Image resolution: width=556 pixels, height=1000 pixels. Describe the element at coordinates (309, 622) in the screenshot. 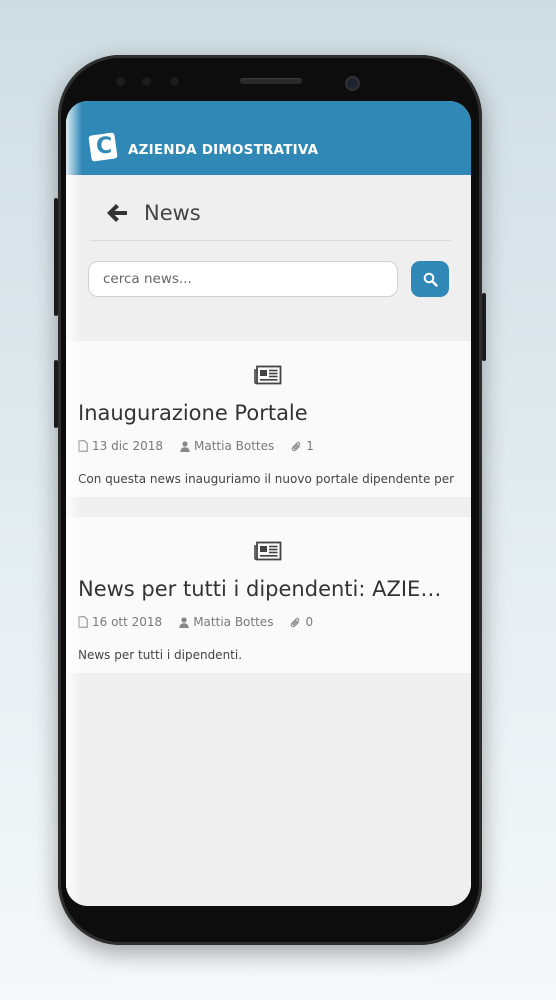

I see `news-attachment-count: 0` at that location.